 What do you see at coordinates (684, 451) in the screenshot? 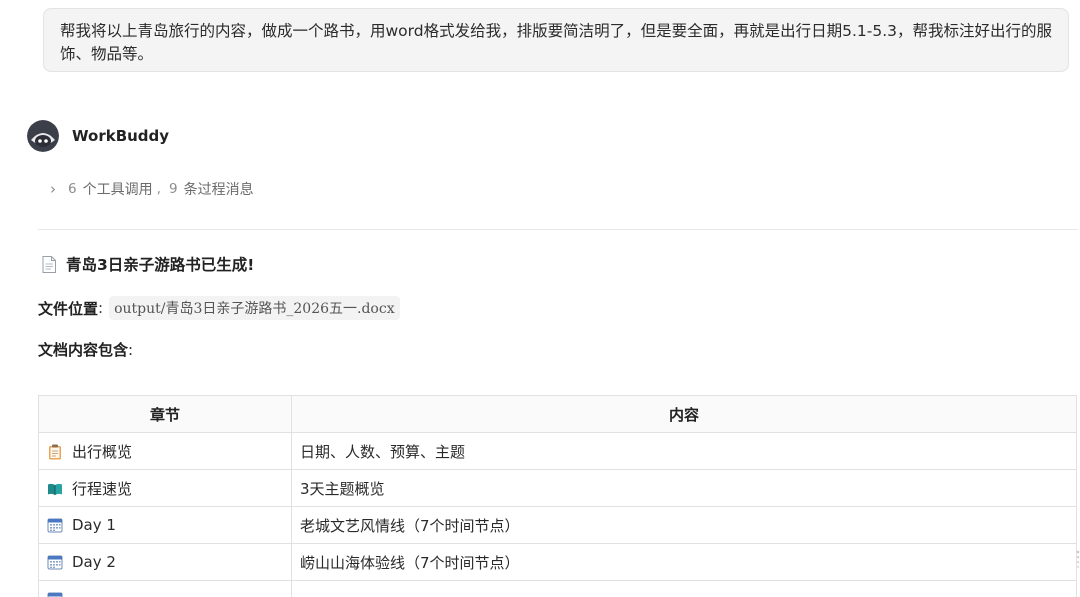
I see `content-cell: 日期、人数、预算、主题` at bounding box center [684, 451].